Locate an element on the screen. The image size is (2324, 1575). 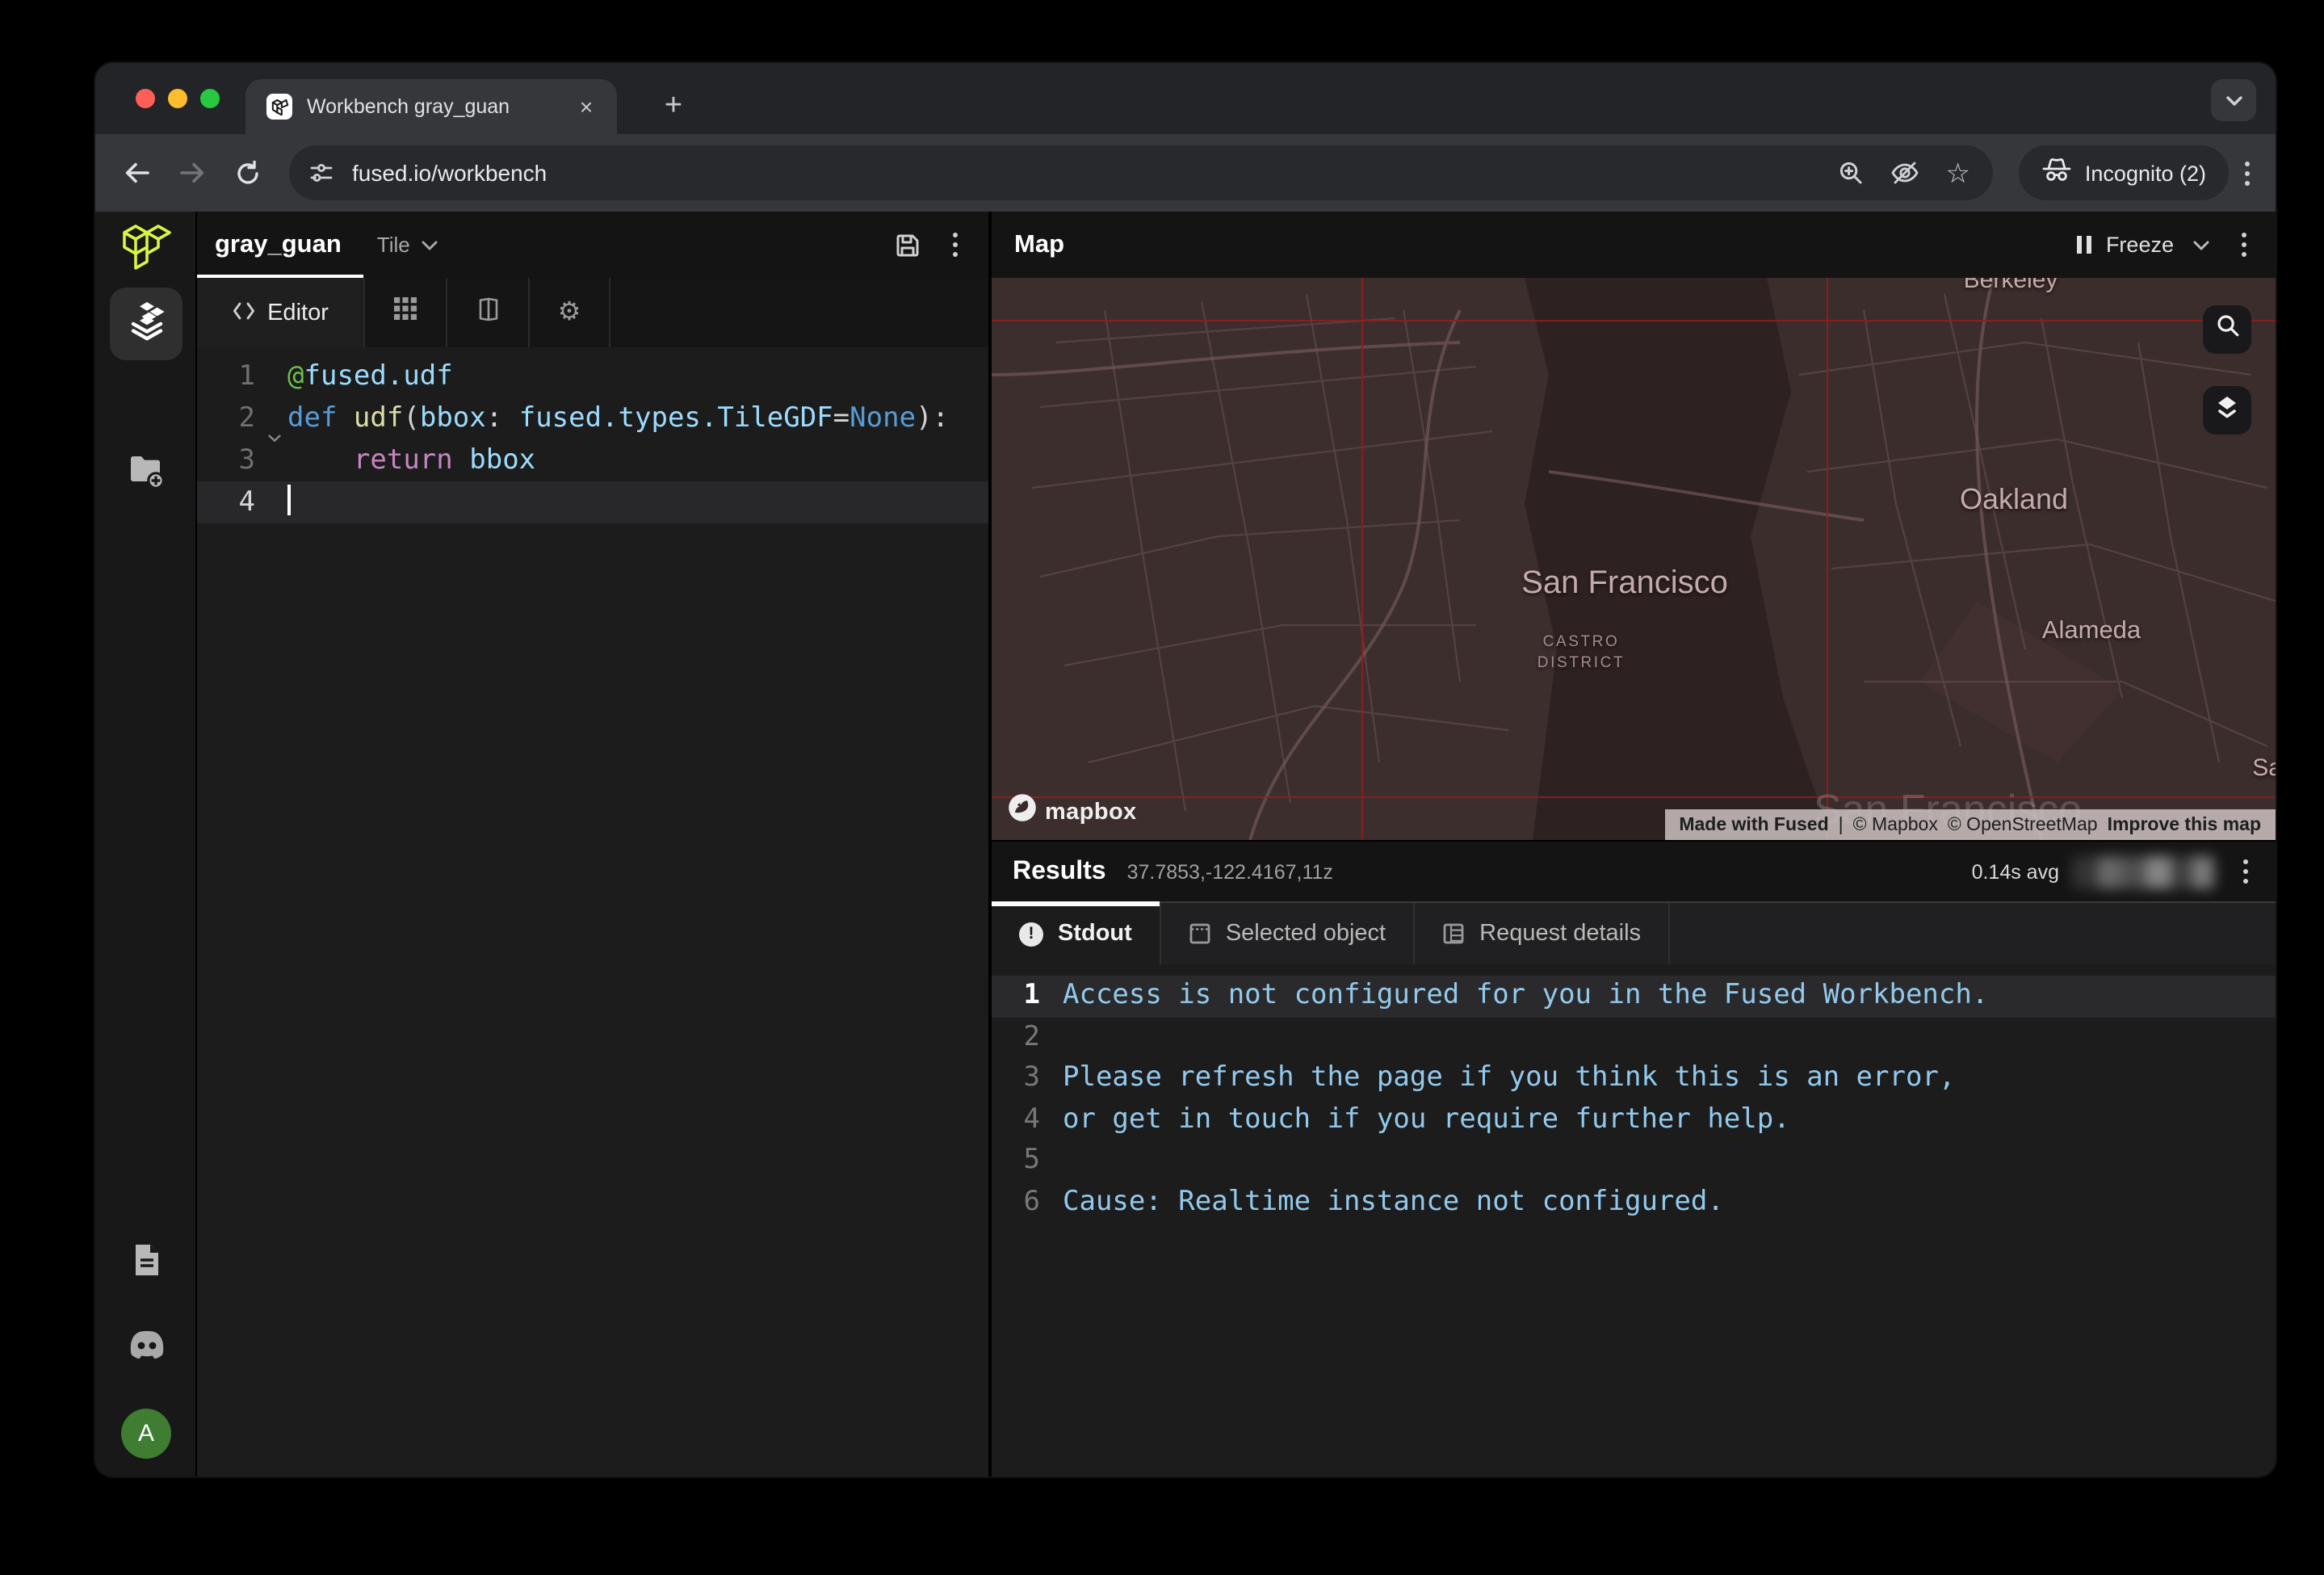
bookmark-star-icon: ☆ is located at coordinates (1957, 173).